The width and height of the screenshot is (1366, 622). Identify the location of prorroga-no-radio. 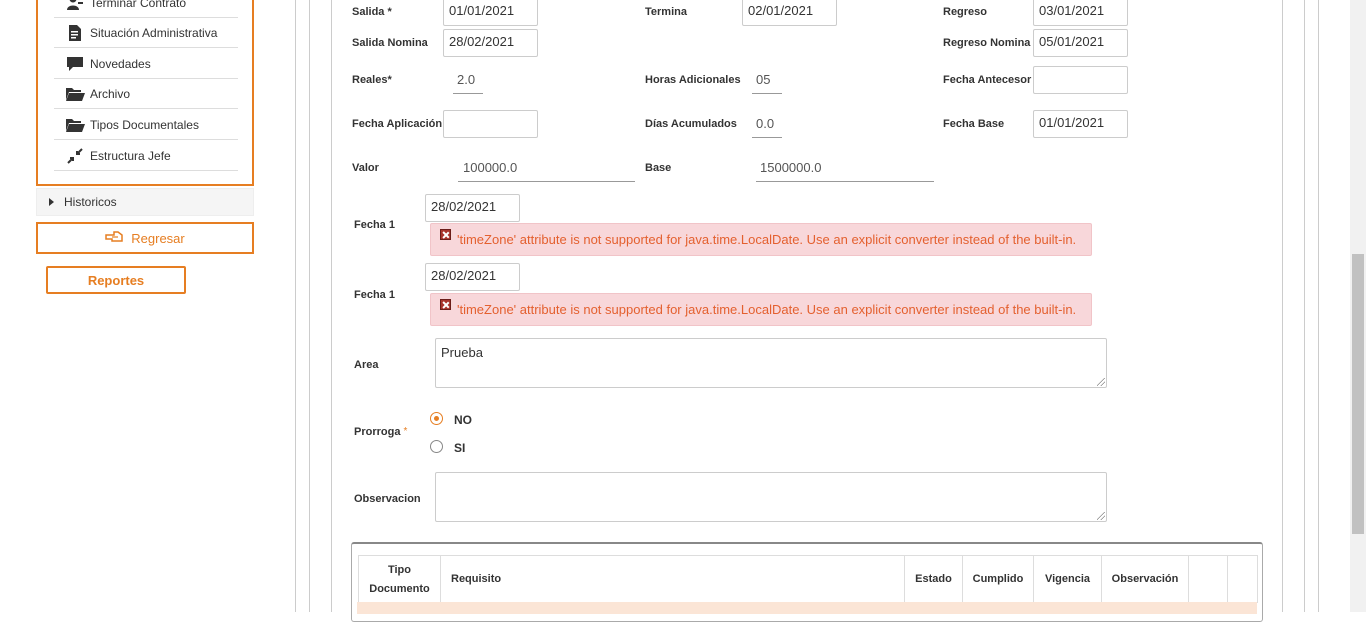
(436, 418).